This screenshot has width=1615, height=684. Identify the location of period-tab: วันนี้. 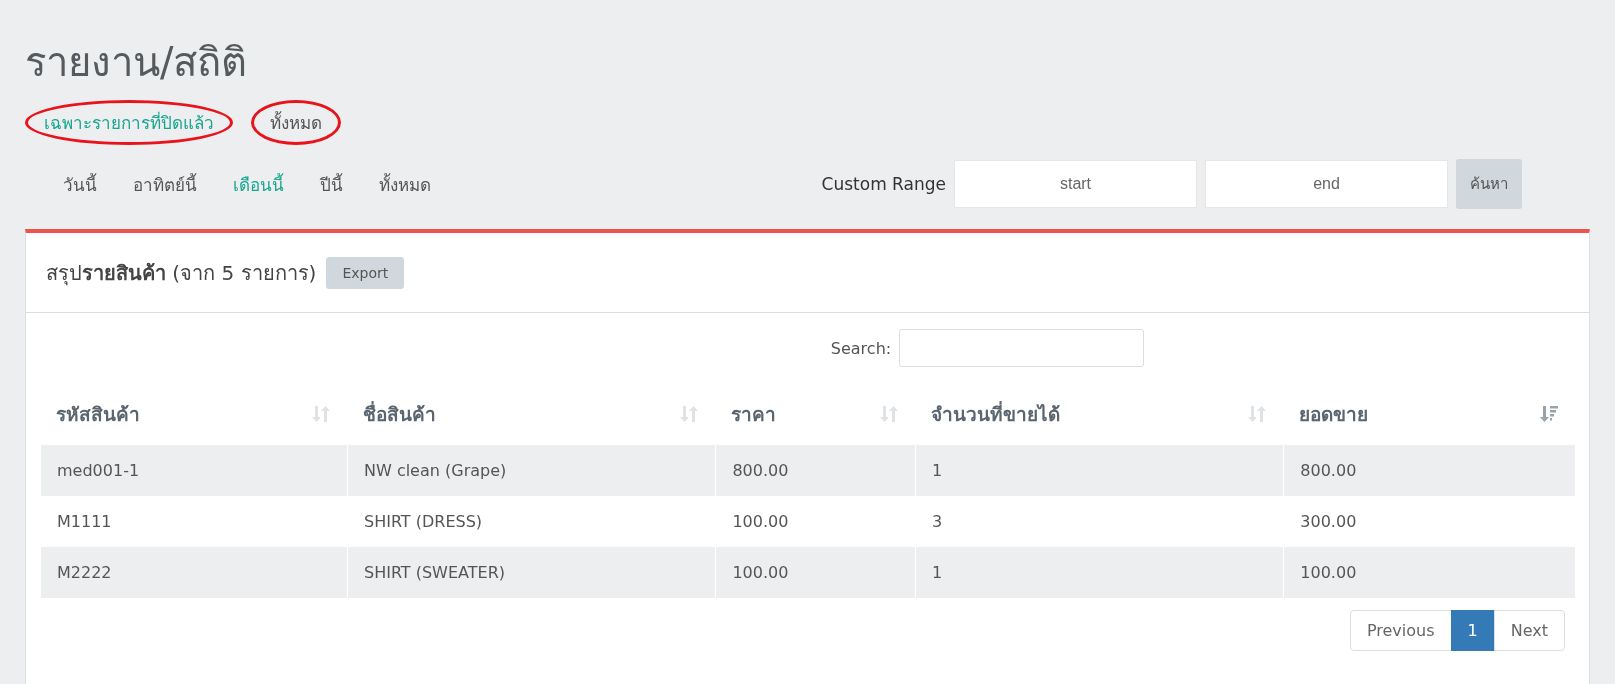
(80, 184).